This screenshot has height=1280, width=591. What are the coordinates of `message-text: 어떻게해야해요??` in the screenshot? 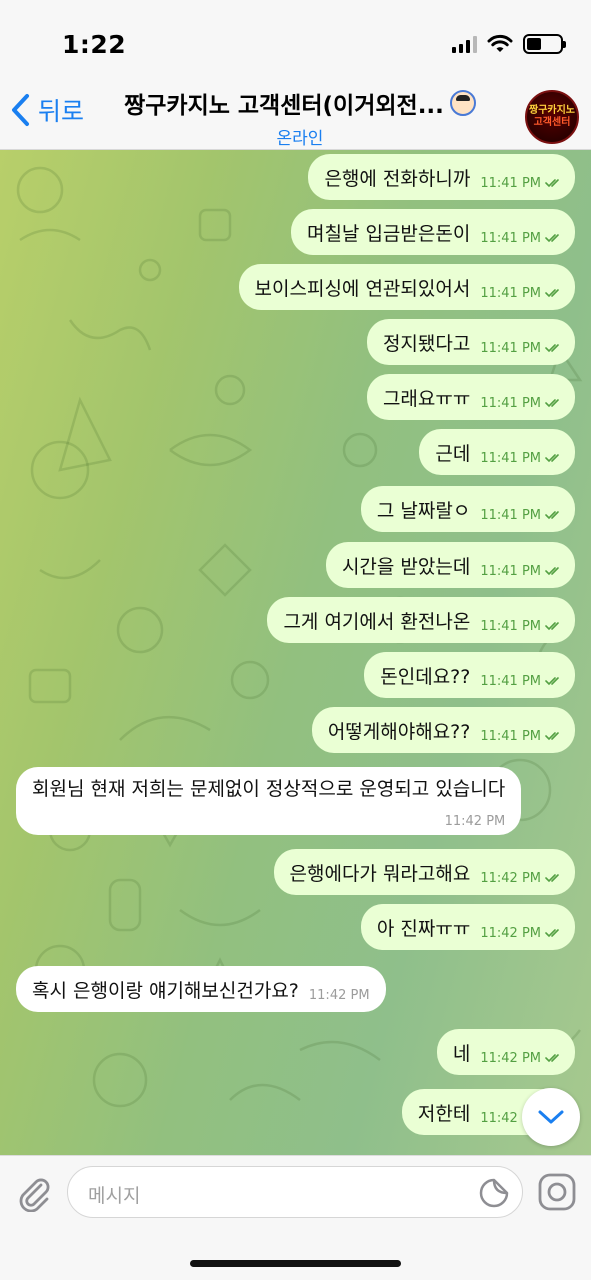 It's located at (399, 731).